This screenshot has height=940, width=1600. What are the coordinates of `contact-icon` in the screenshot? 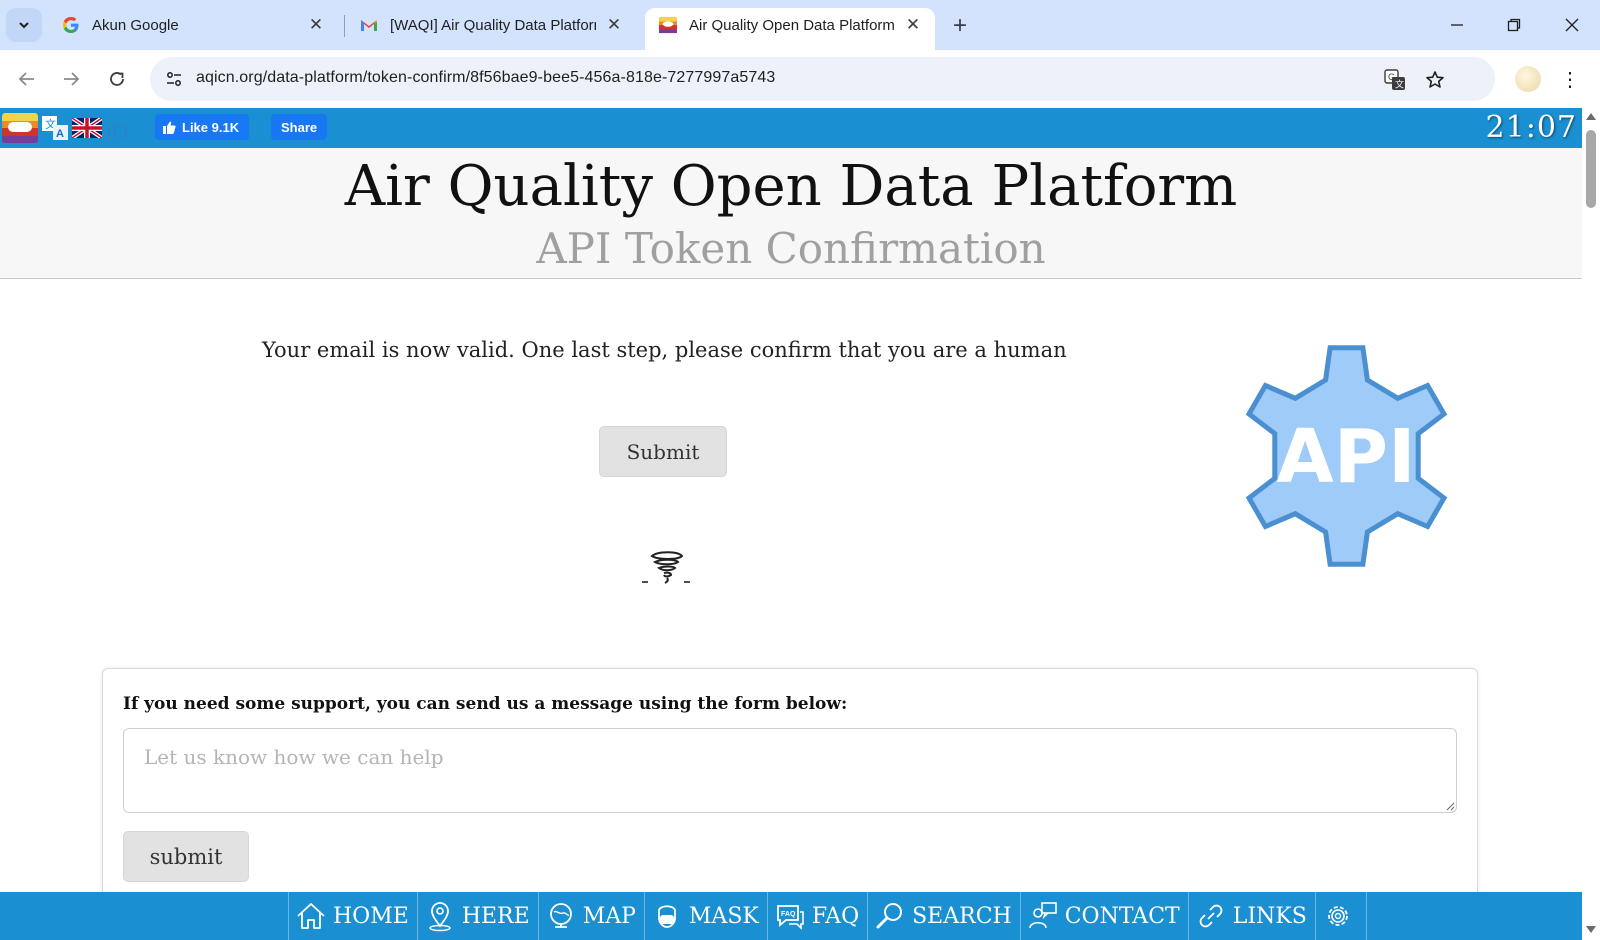 It's located at (1042, 915).